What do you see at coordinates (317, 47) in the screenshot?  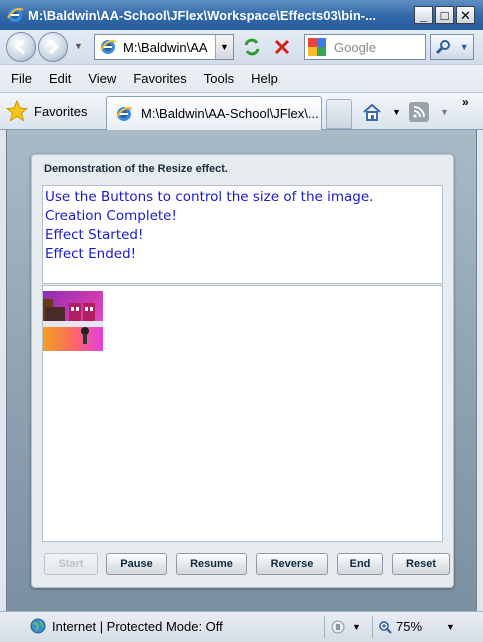 I see `google-icon` at bounding box center [317, 47].